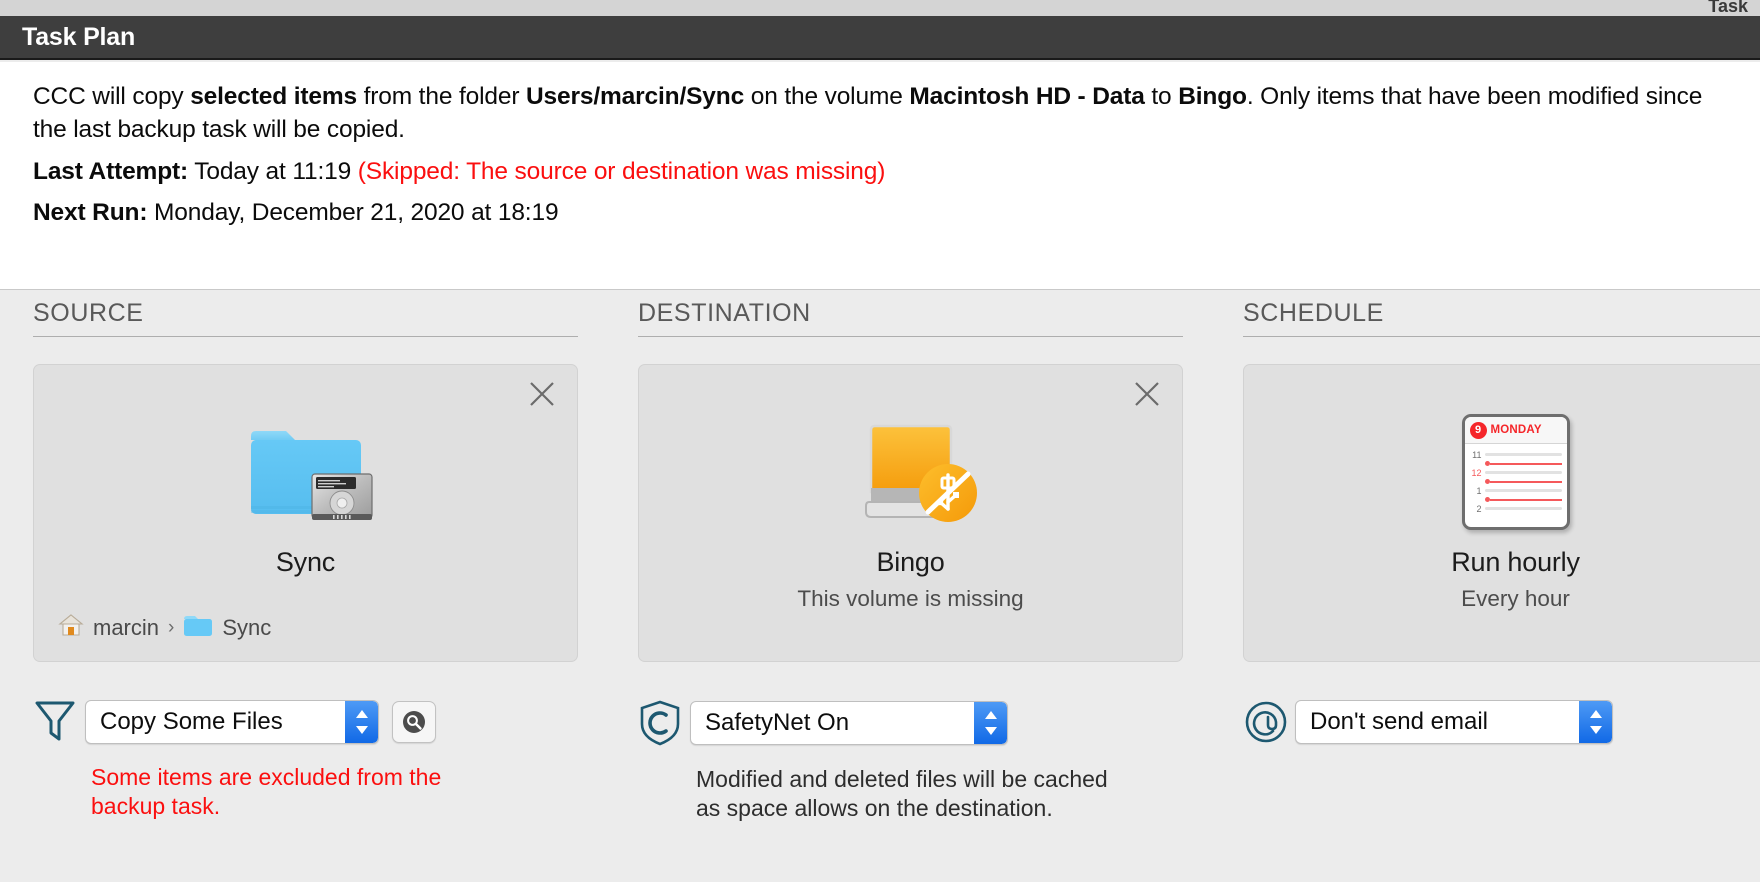 The height and width of the screenshot is (882, 1760). What do you see at coordinates (273, 171) in the screenshot?
I see `last-attempt-value: Today at 11:19` at bounding box center [273, 171].